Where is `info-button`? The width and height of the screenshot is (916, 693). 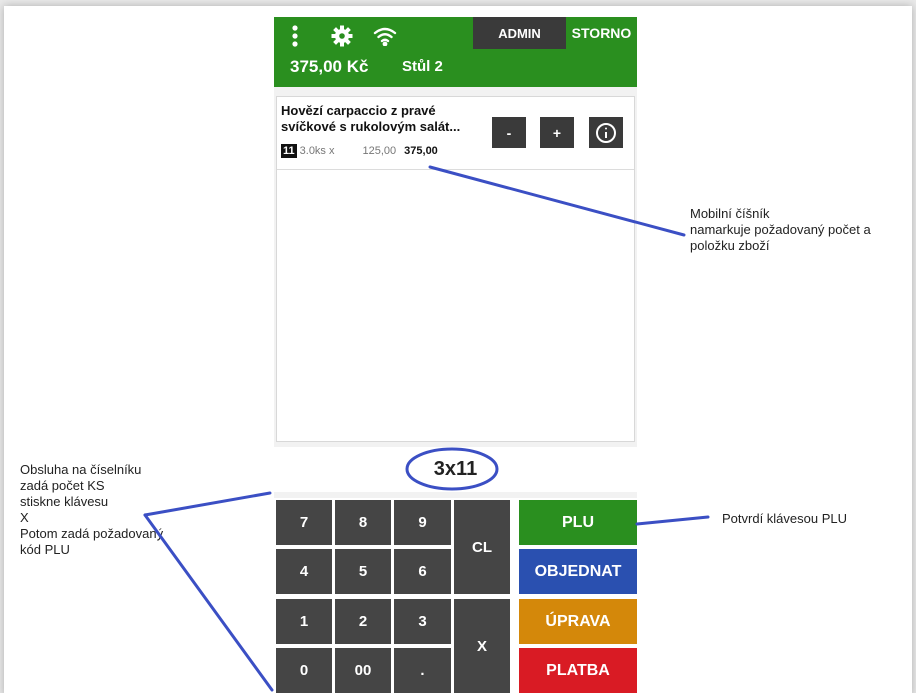 info-button is located at coordinates (606, 132).